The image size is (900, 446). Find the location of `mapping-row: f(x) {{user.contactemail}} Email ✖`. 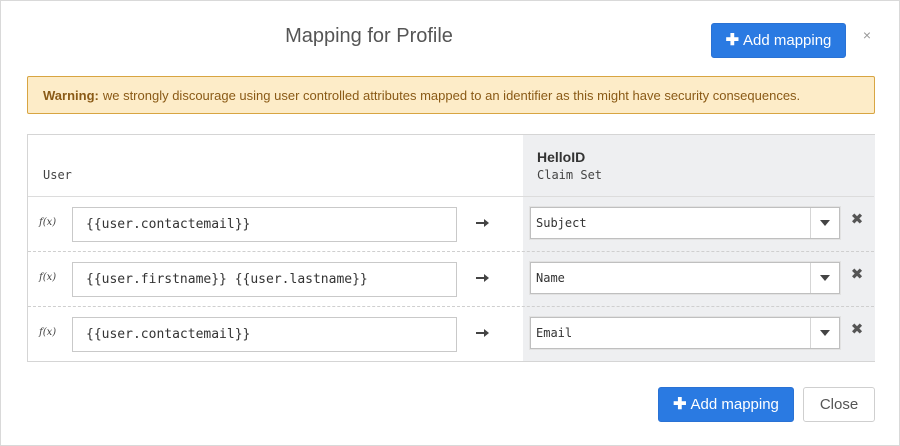

mapping-row: f(x) {{user.contactemail}} Email ✖ is located at coordinates (451, 334).